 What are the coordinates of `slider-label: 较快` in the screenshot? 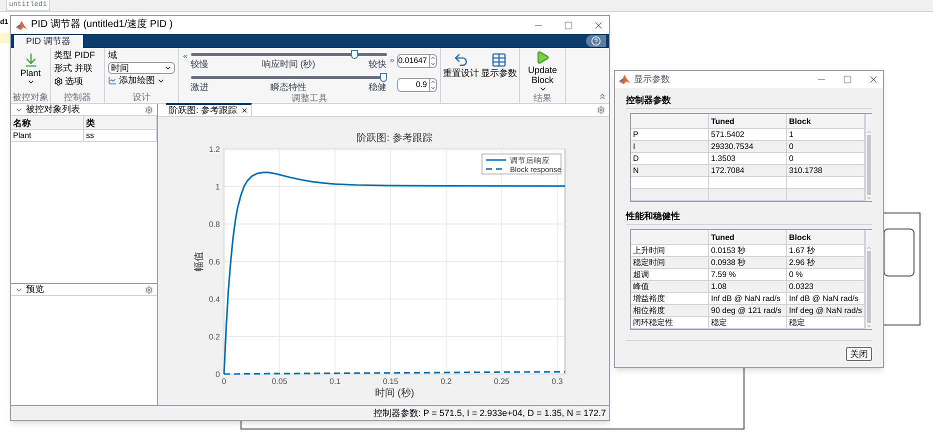 It's located at (377, 64).